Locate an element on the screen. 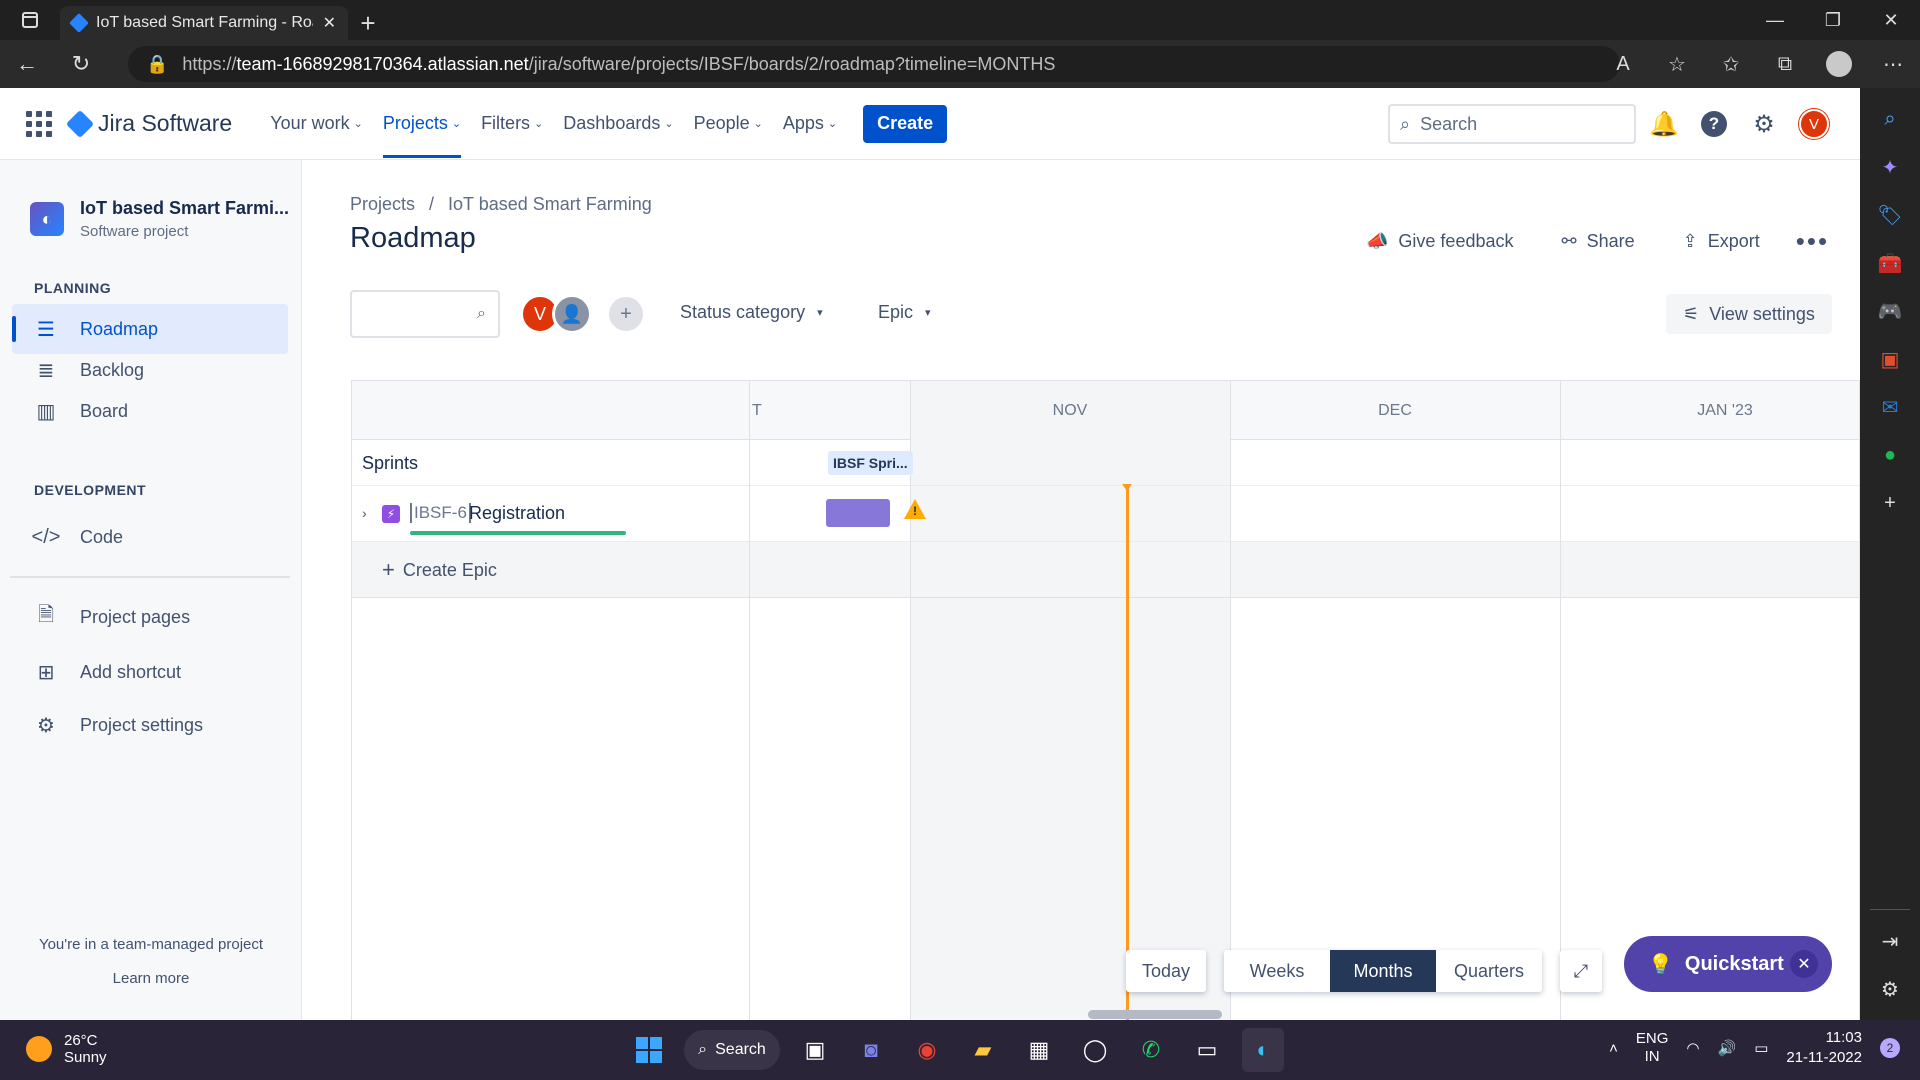  roadmap-search-input: ⌕ is located at coordinates (425, 314).